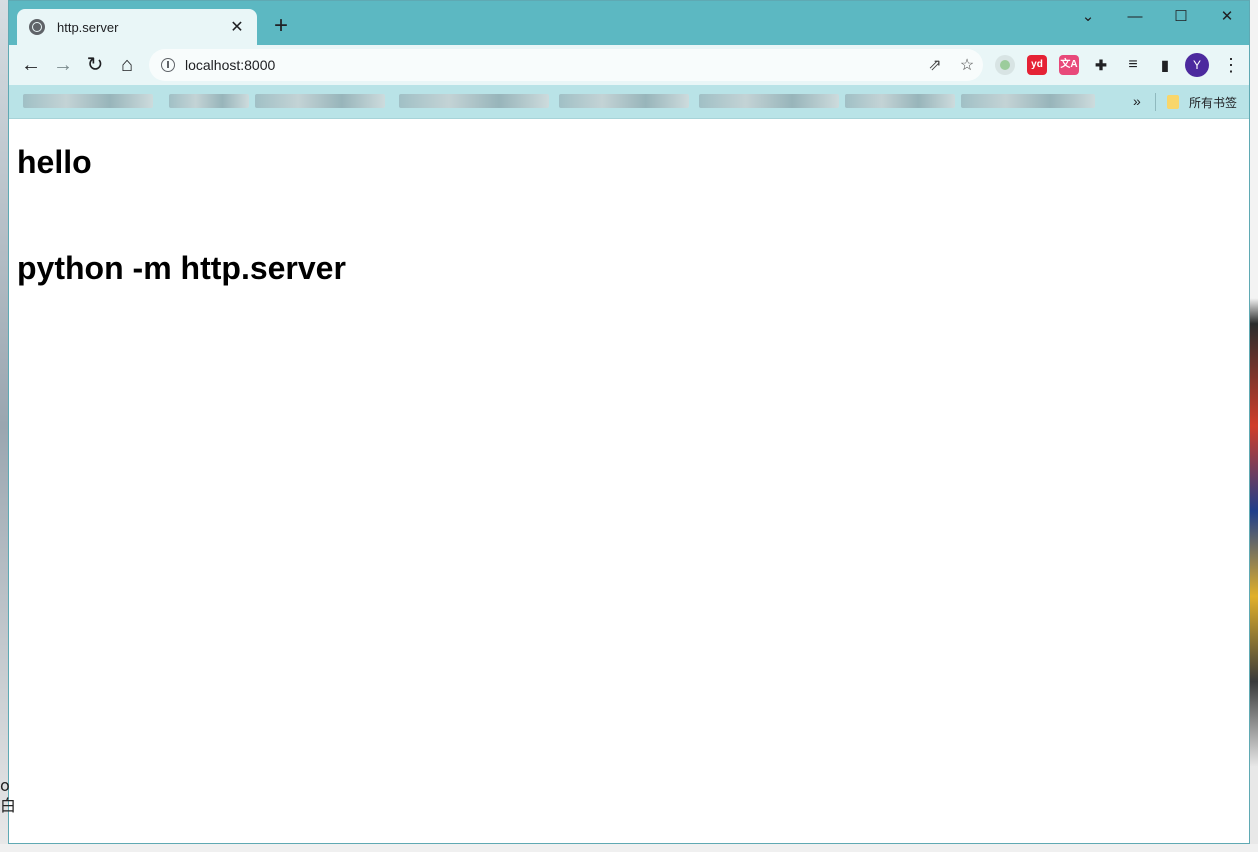 The height and width of the screenshot is (852, 1258). What do you see at coordinates (281, 27) in the screenshot?
I see `new-tab-button: +` at bounding box center [281, 27].